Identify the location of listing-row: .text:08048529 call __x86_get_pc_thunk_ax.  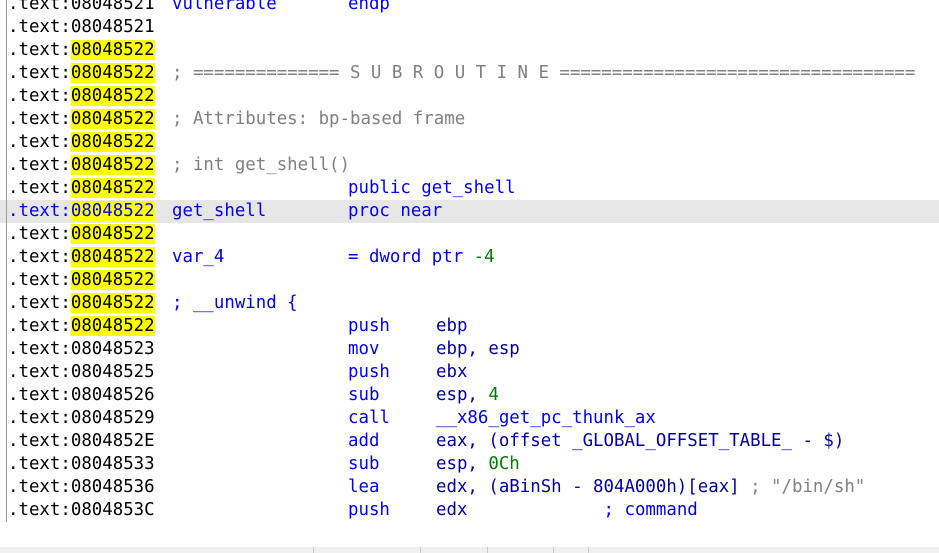
(469, 418).